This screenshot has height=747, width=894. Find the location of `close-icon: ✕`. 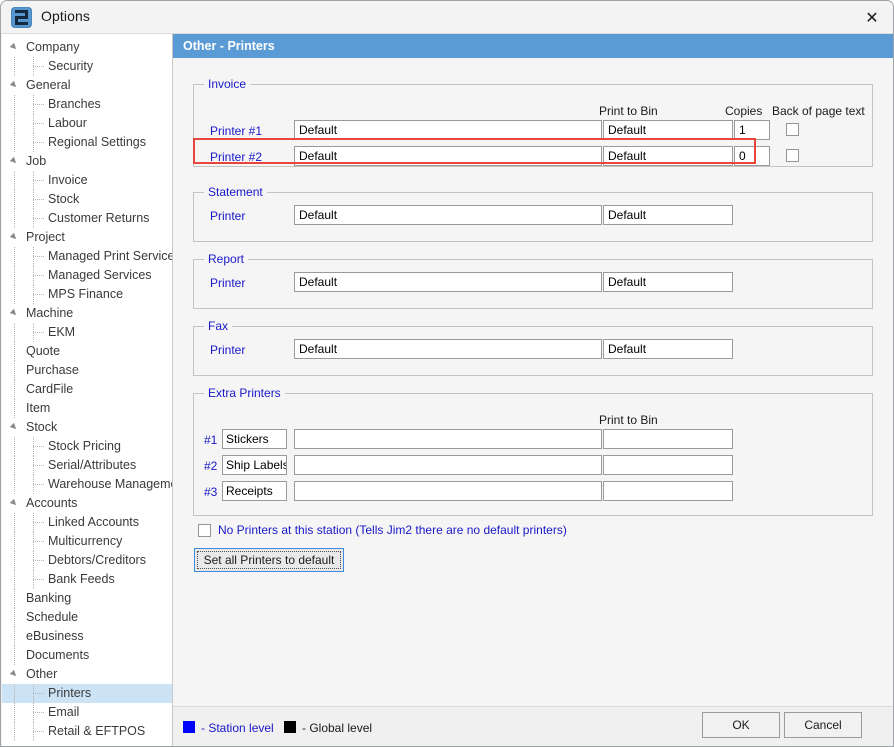

close-icon: ✕ is located at coordinates (871, 17).